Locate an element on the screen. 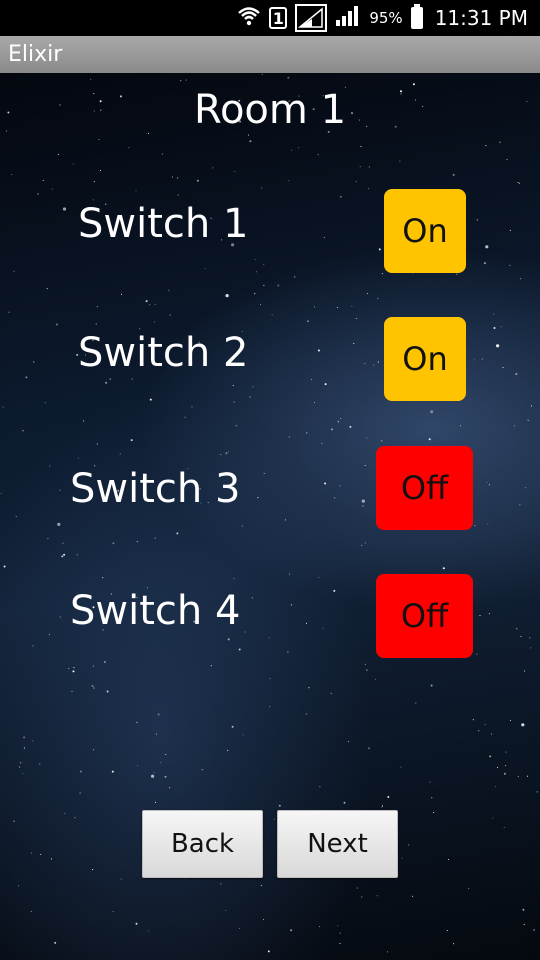 Image resolution: width=540 pixels, height=960 pixels. switch-4-toggle-button: Off is located at coordinates (424, 616).